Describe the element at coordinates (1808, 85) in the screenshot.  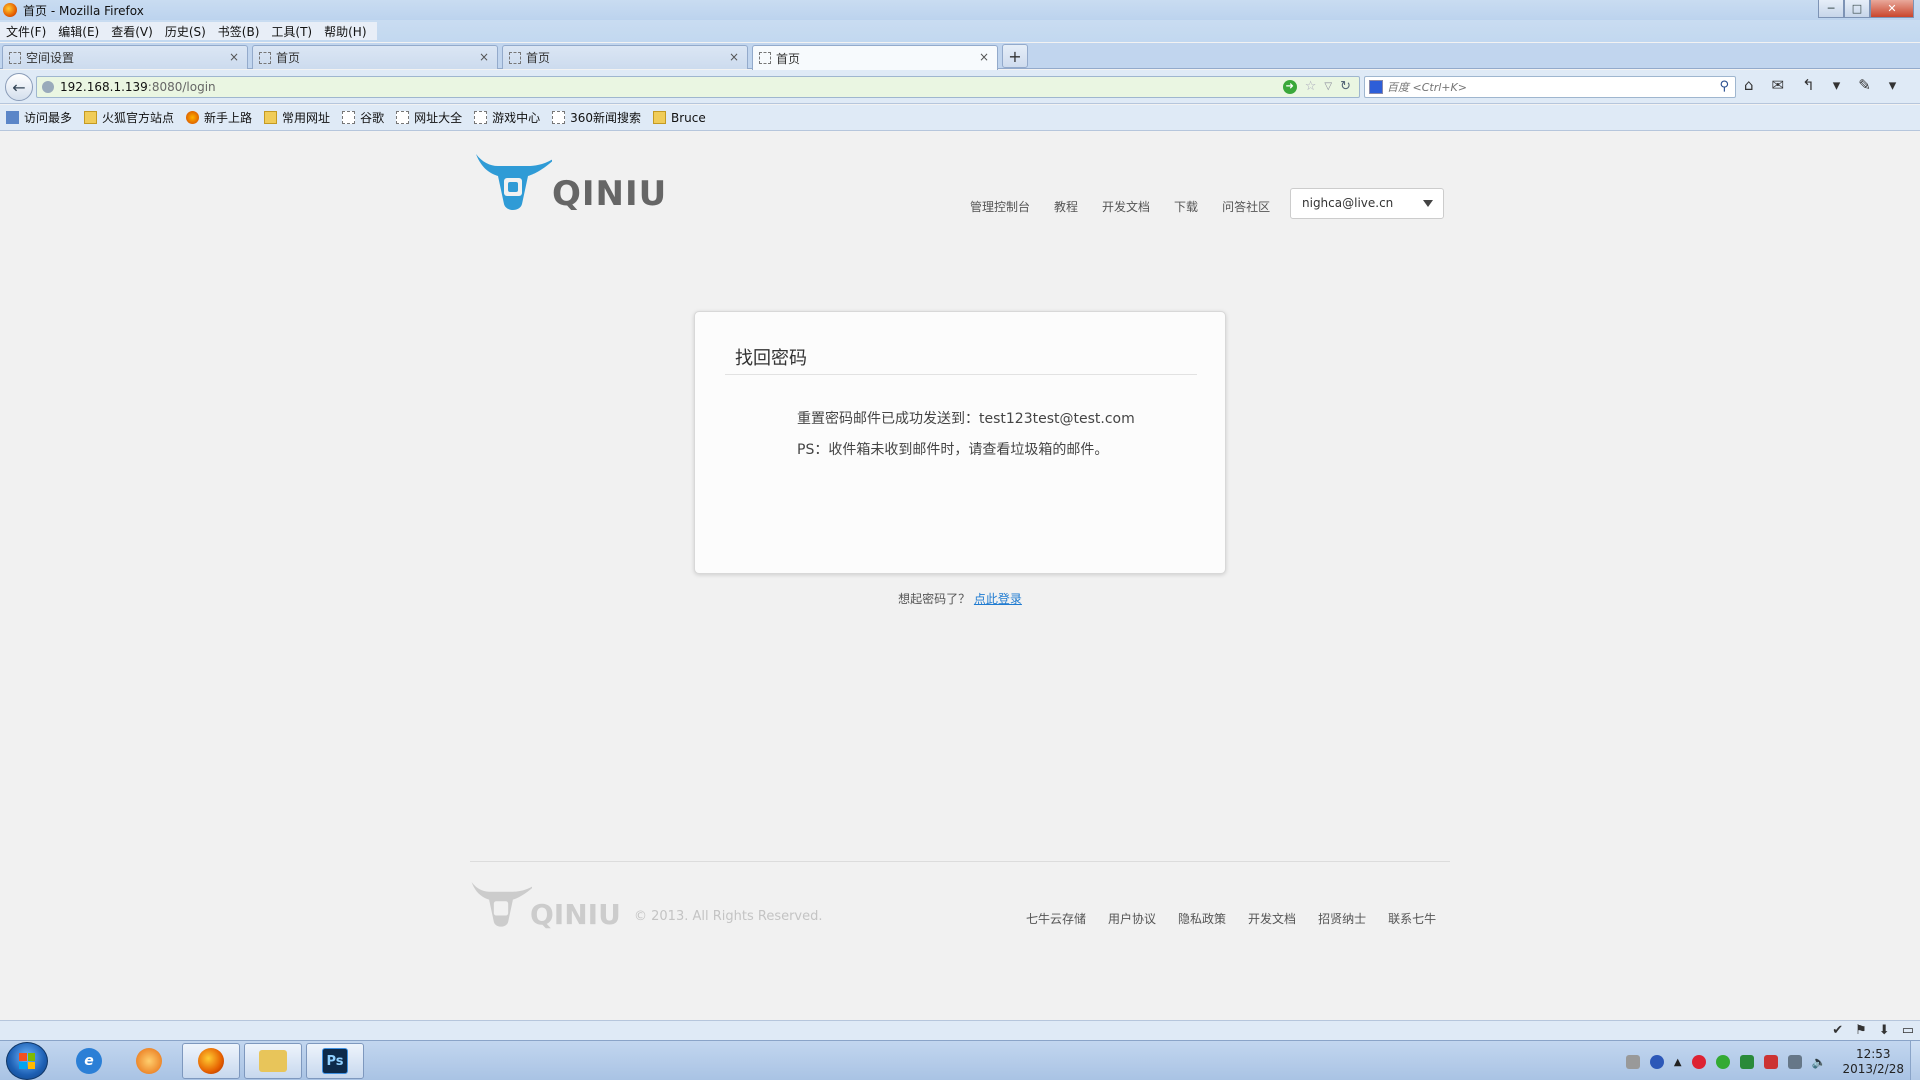
I see `share-icon: ↰` at that location.